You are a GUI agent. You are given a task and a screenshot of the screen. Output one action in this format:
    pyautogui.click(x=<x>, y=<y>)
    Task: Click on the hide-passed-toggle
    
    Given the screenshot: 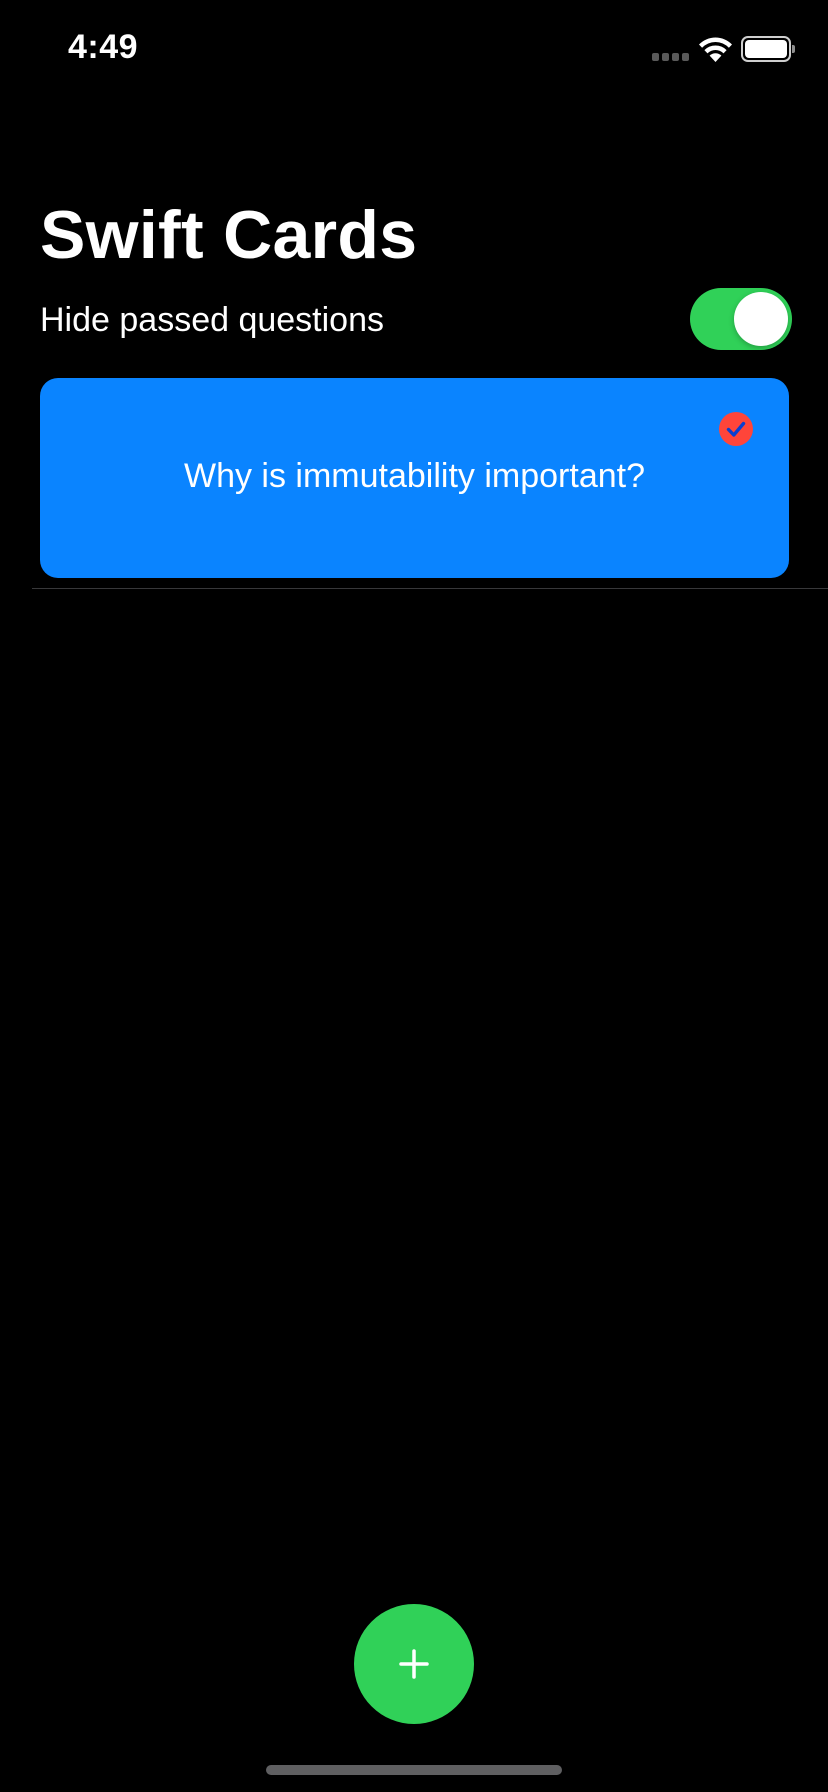 What is the action you would take?
    pyautogui.click(x=741, y=319)
    